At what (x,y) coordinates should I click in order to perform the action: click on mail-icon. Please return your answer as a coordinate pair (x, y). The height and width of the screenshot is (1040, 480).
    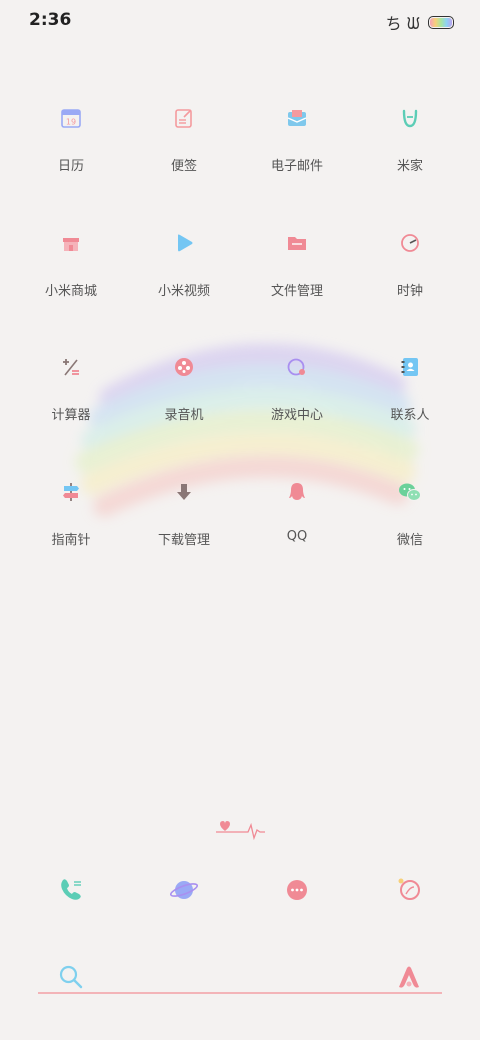
    Looking at the image, I should click on (297, 118).